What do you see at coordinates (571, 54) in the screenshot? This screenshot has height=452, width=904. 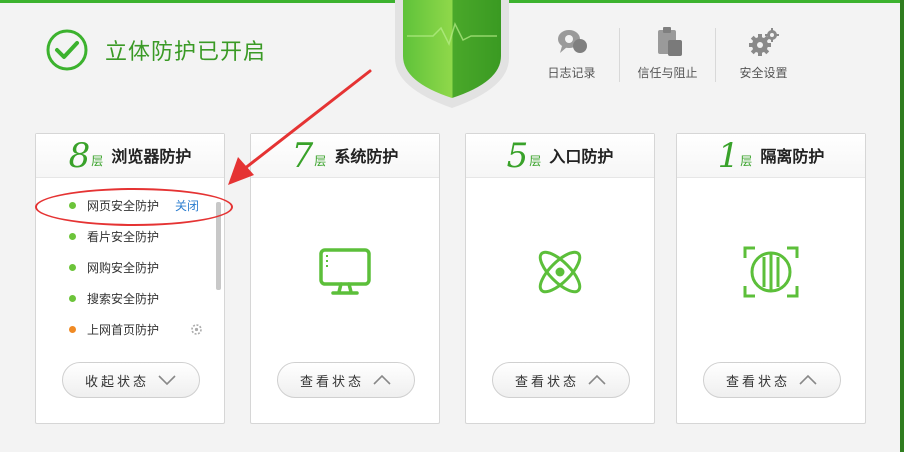 I see `log-button: 日志记录` at bounding box center [571, 54].